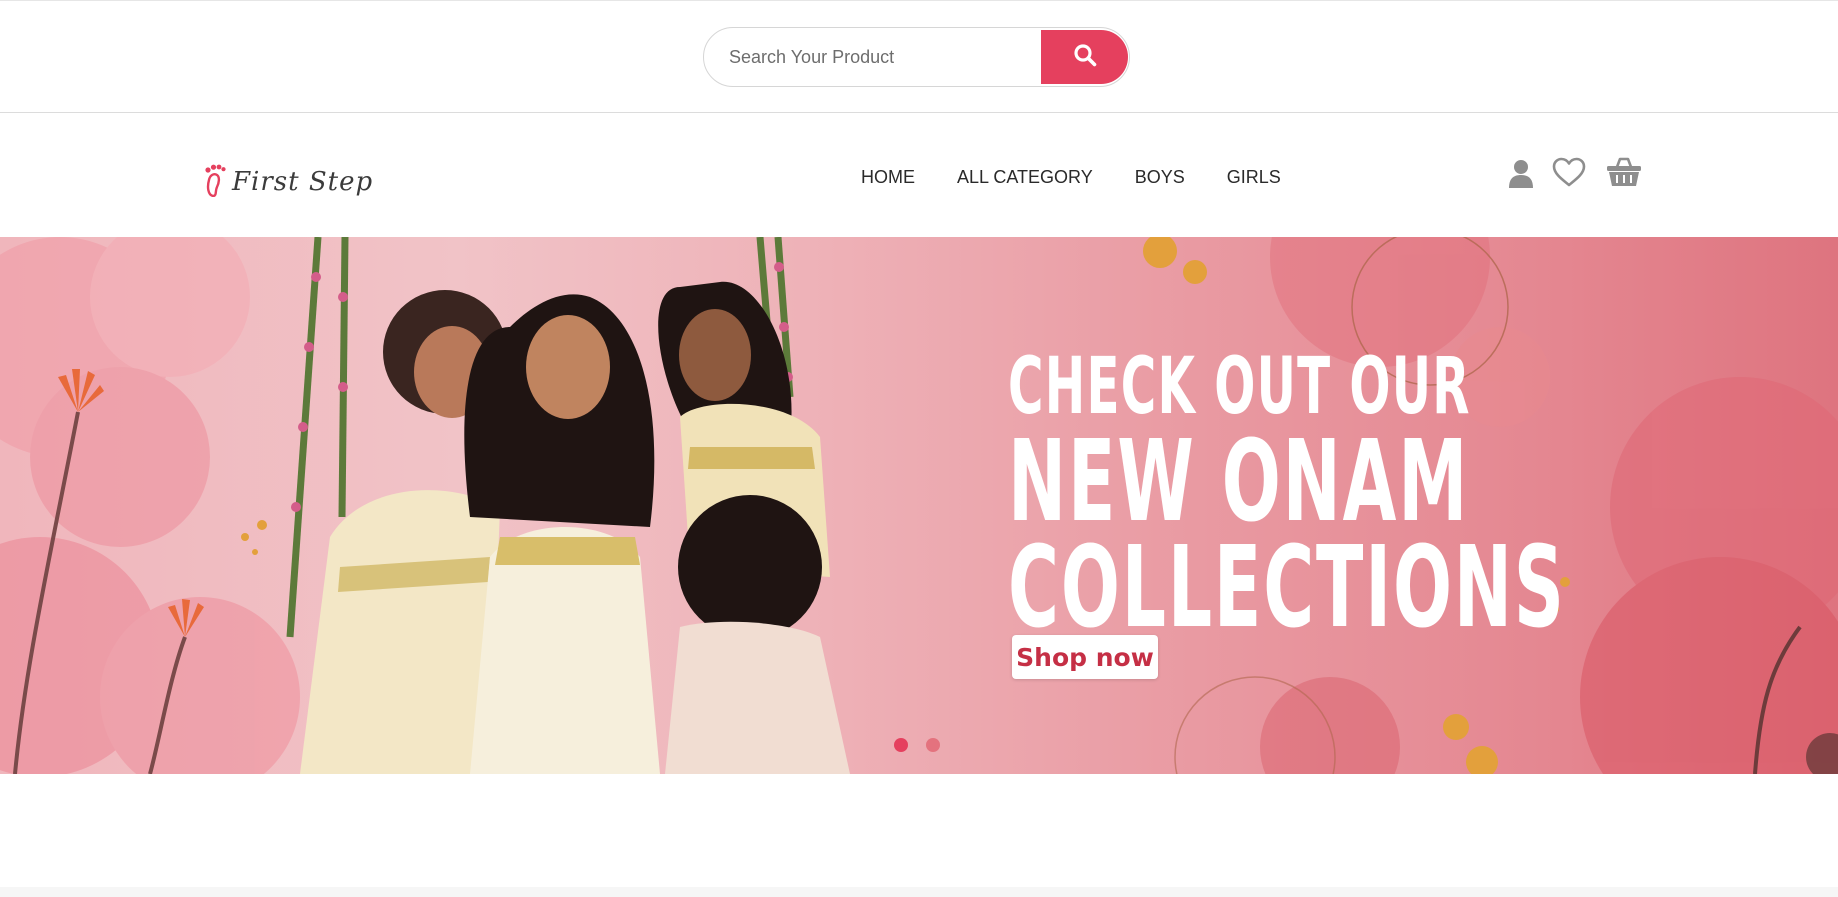 The height and width of the screenshot is (897, 1838). What do you see at coordinates (1569, 172) in the screenshot?
I see `heart-icon` at bounding box center [1569, 172].